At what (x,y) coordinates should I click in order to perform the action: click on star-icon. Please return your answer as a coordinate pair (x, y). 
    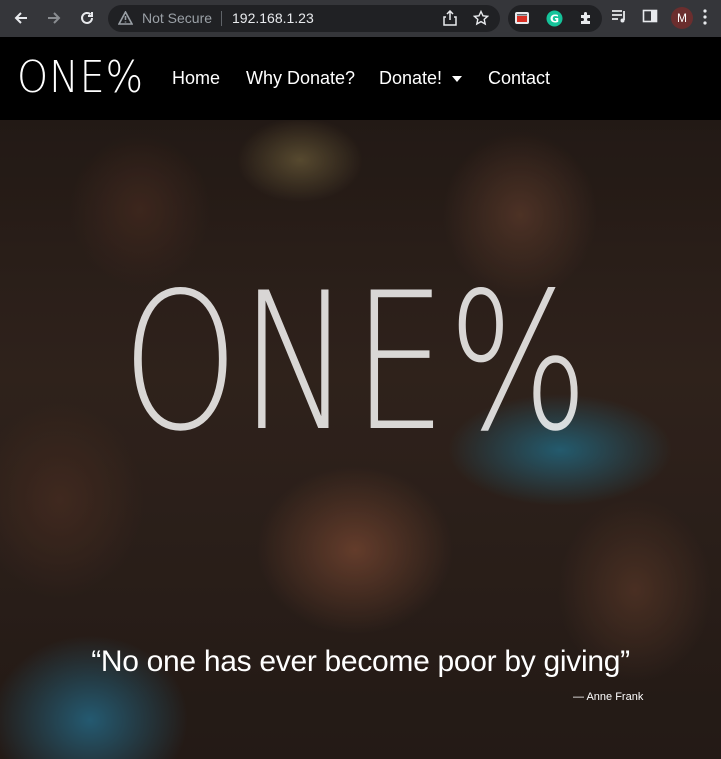
    Looking at the image, I should click on (481, 20).